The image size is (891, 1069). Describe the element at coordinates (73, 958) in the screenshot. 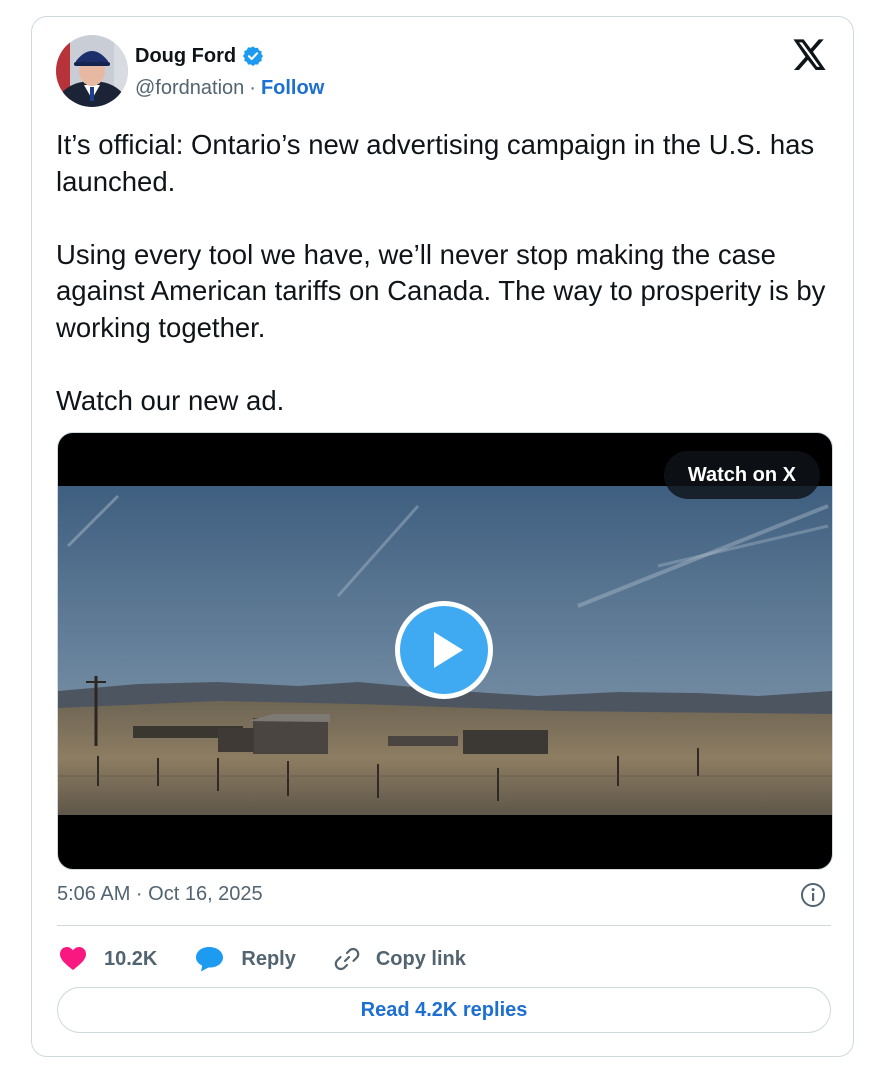

I see `heart-icon` at that location.